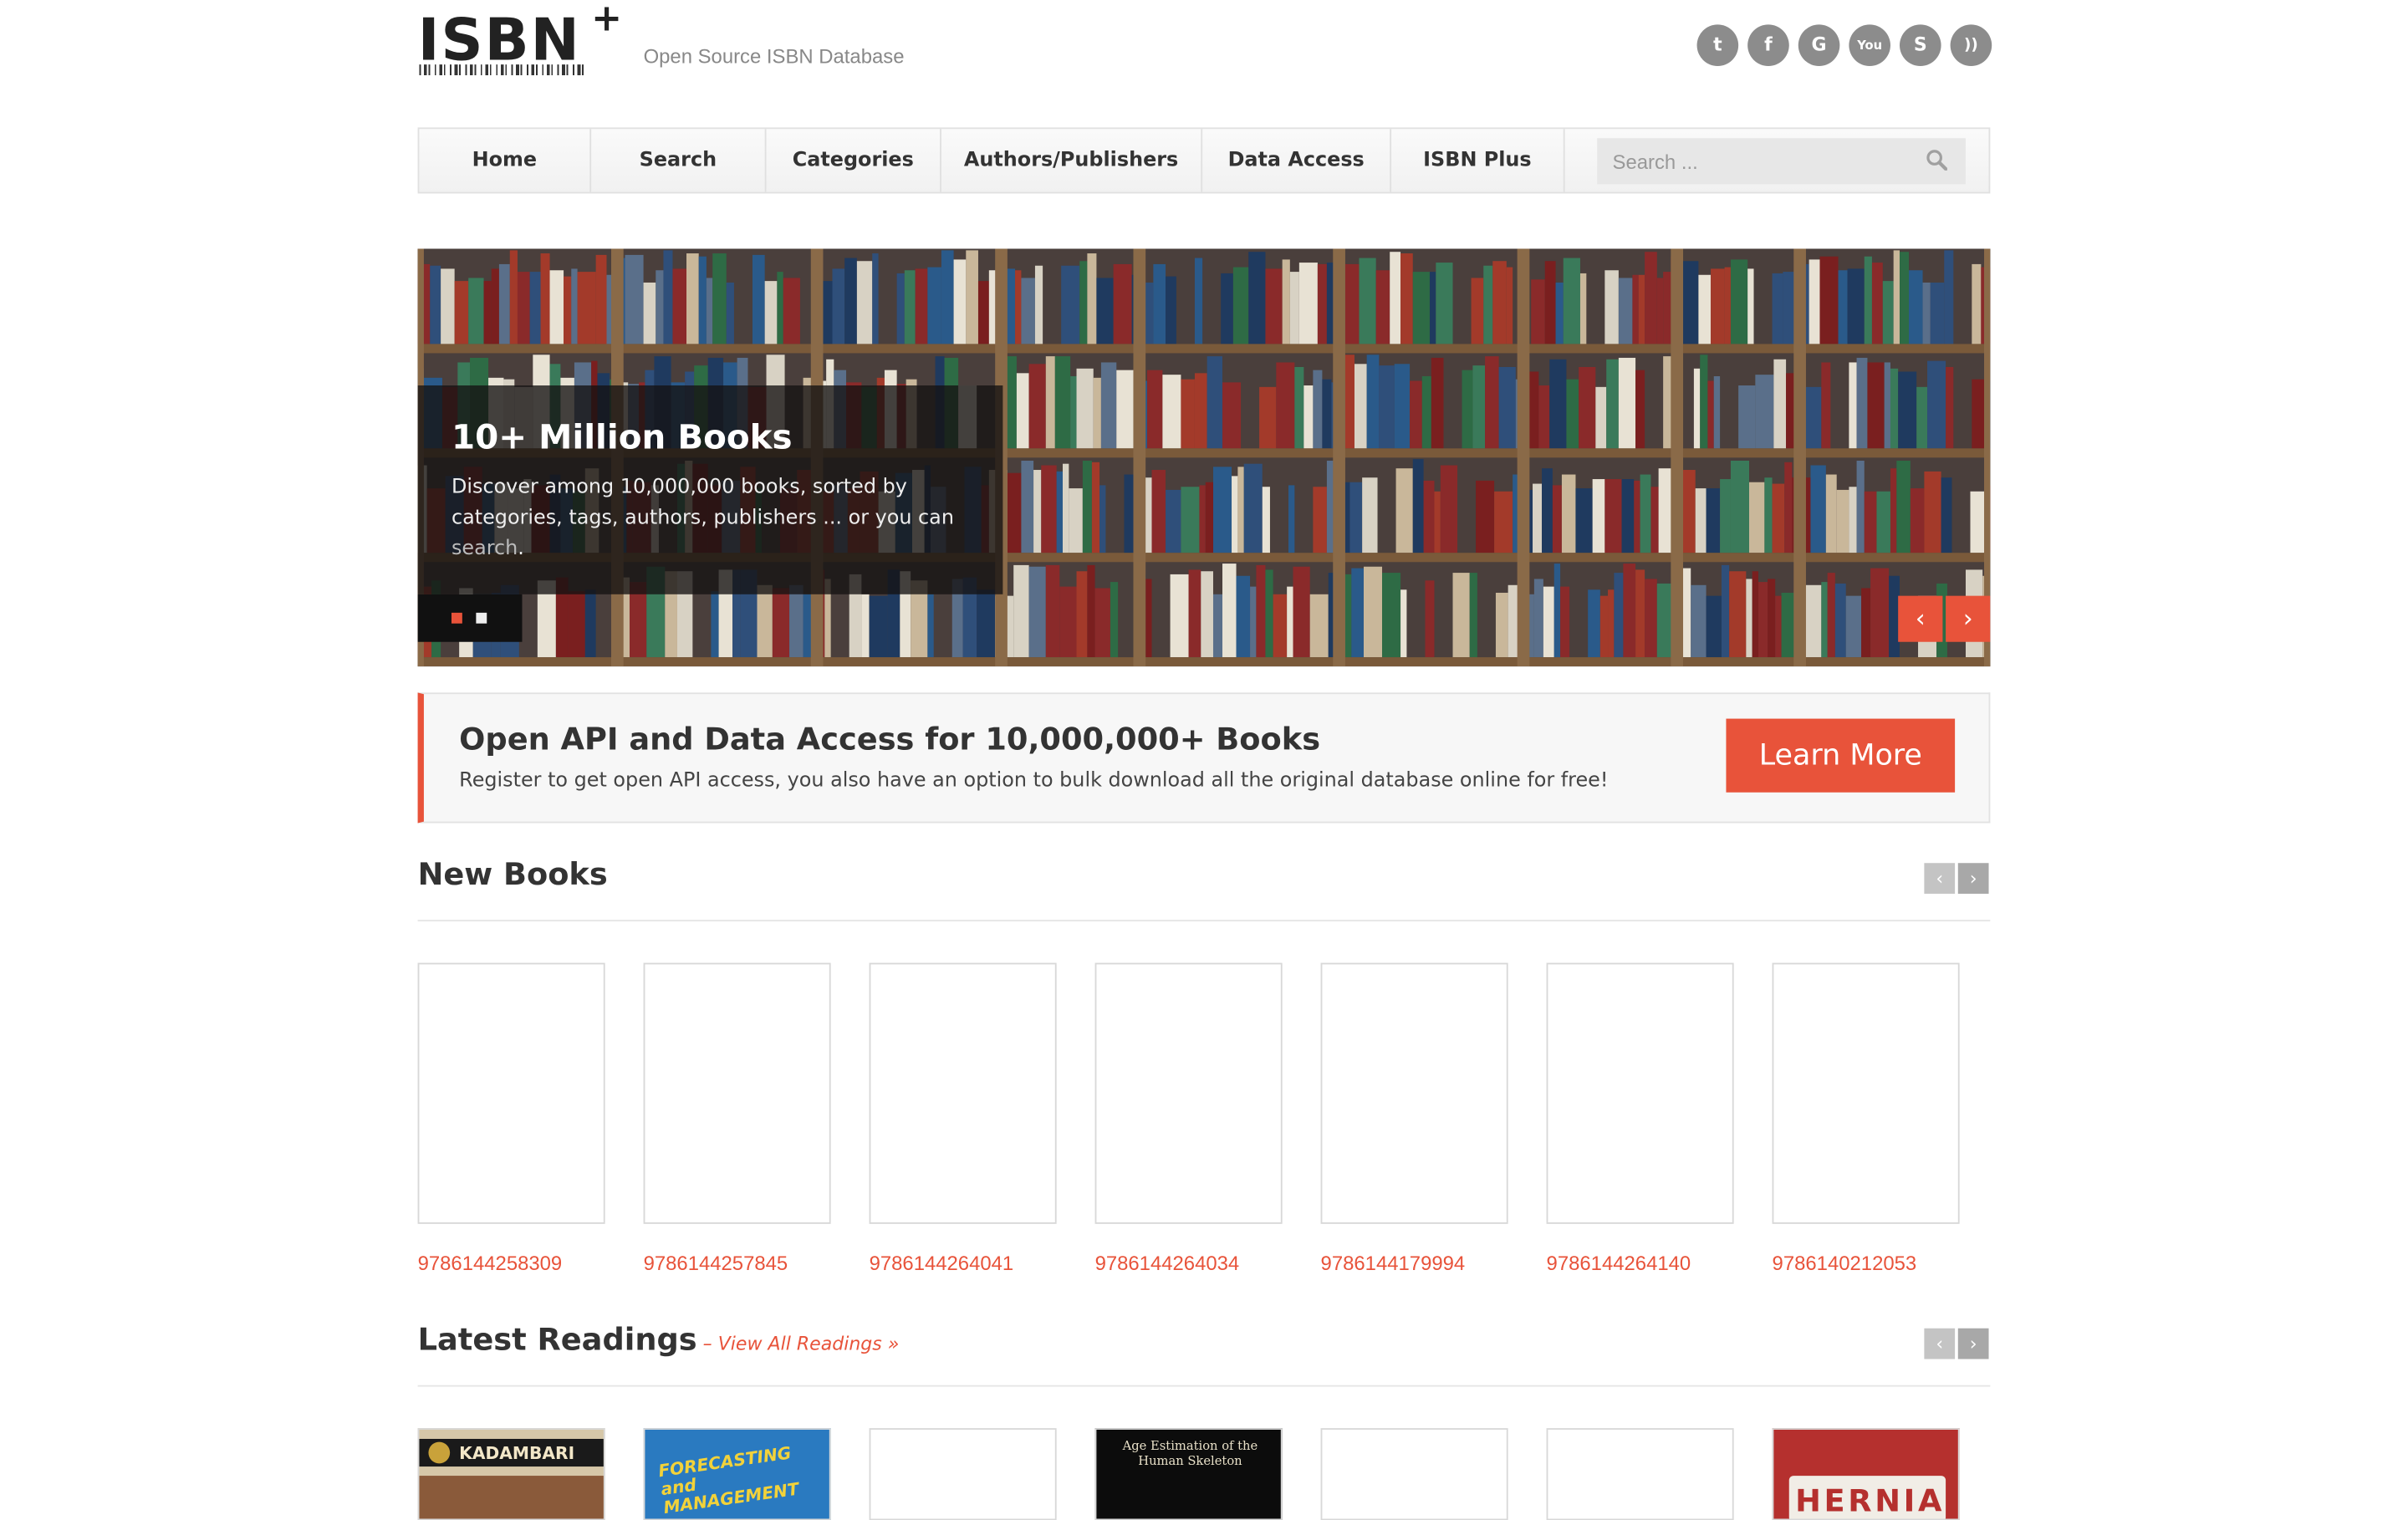  What do you see at coordinates (809, 1343) in the screenshot?
I see `view-all-readings-link: View All Readings »` at bounding box center [809, 1343].